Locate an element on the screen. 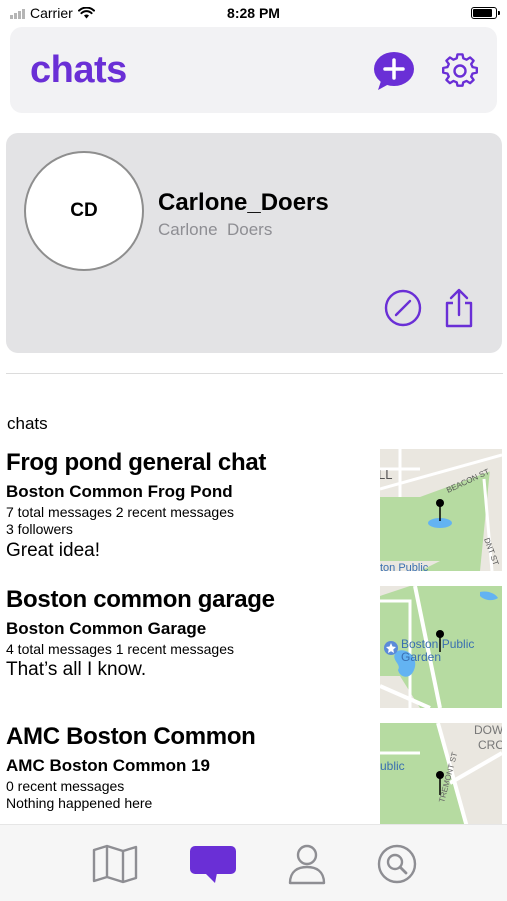 The image size is (507, 901). settings-button is located at coordinates (460, 71).